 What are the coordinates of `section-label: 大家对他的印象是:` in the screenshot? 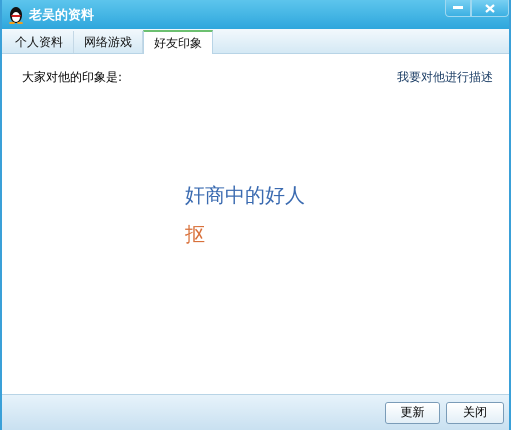 It's located at (72, 77).